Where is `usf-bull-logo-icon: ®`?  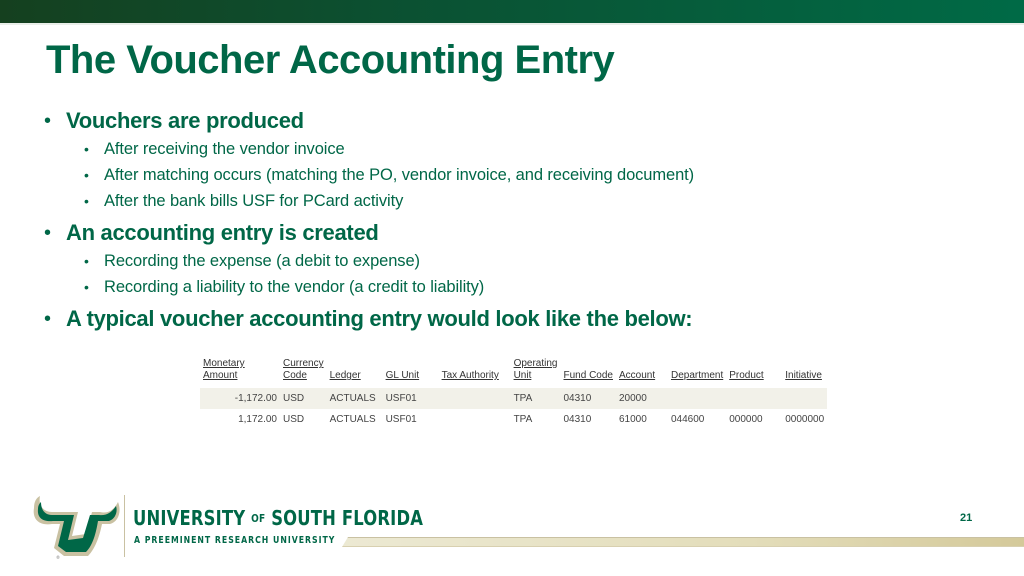
usf-bull-logo-icon: ® is located at coordinates (76, 528).